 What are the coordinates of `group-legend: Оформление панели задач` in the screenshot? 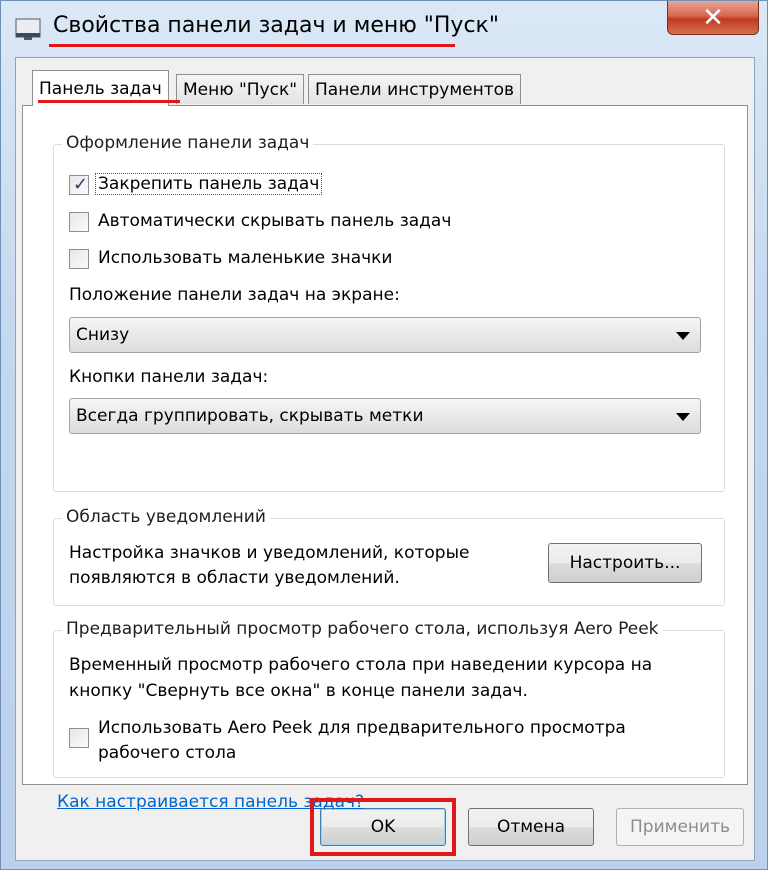 It's located at (188, 143).